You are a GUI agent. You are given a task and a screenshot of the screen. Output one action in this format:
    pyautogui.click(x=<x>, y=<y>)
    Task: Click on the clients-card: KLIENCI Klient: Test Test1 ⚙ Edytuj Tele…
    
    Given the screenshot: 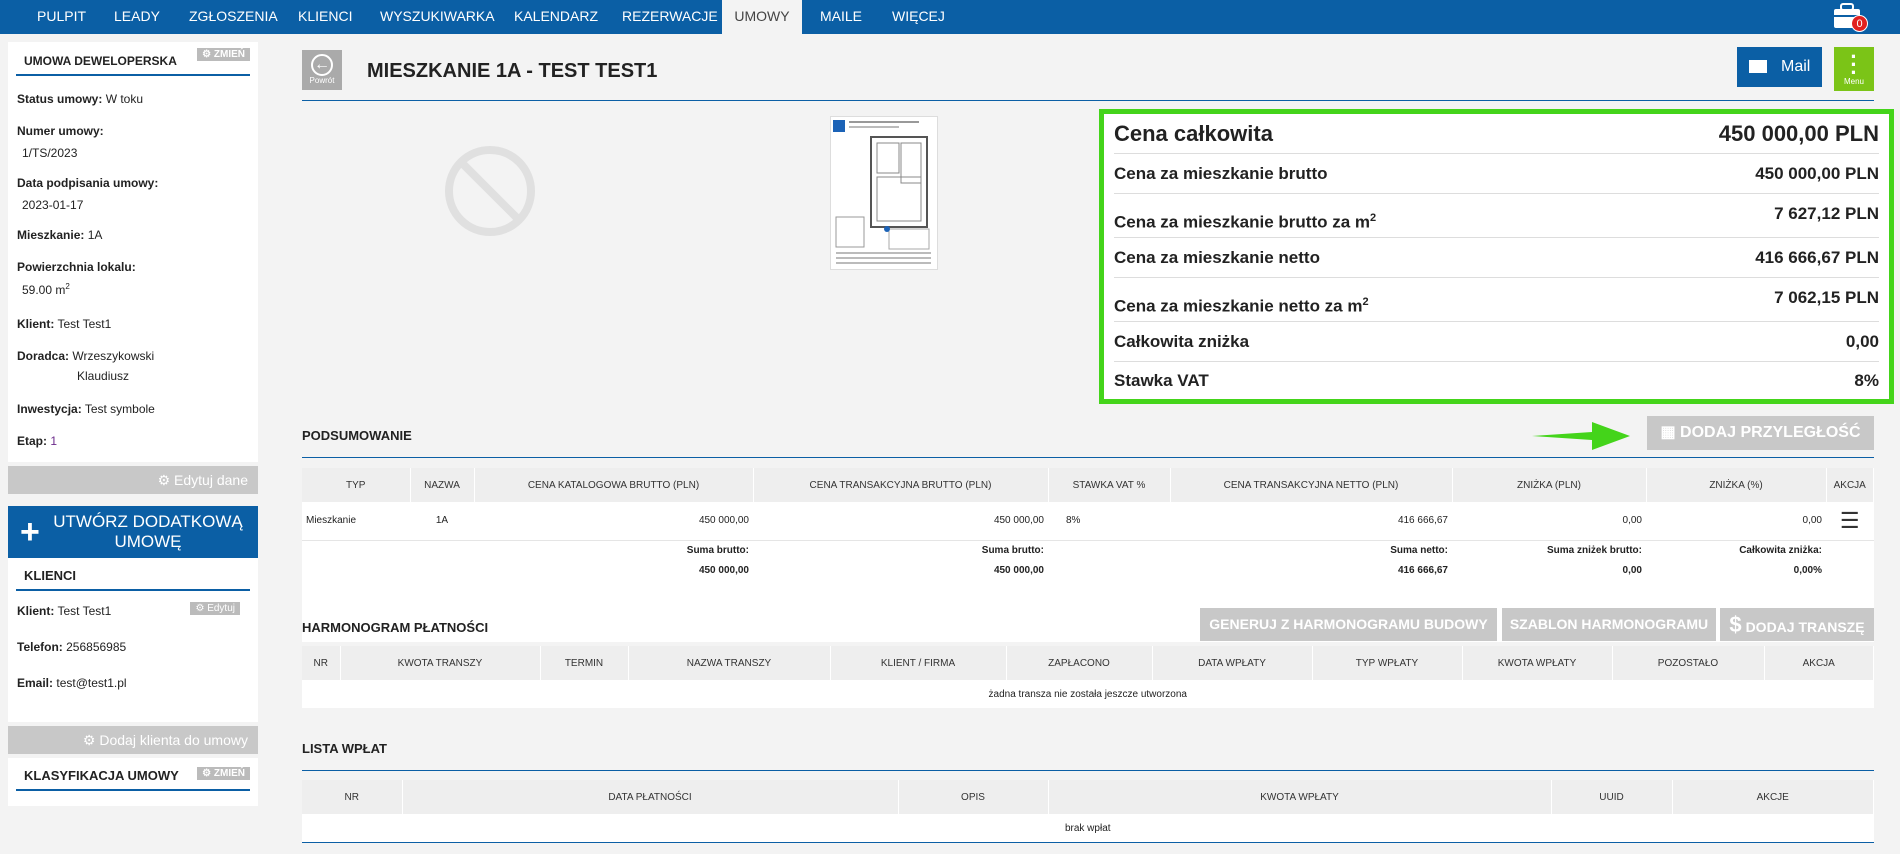 What is the action you would take?
    pyautogui.click(x=133, y=640)
    